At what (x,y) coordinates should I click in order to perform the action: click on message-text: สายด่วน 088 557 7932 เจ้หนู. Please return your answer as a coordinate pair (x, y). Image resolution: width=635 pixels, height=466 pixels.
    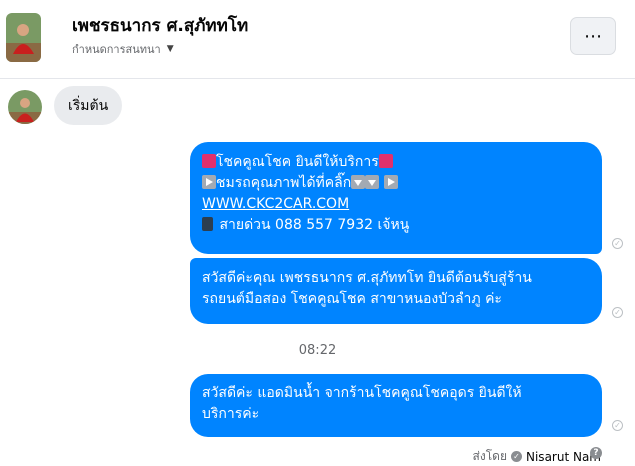
    Looking at the image, I should click on (314, 225).